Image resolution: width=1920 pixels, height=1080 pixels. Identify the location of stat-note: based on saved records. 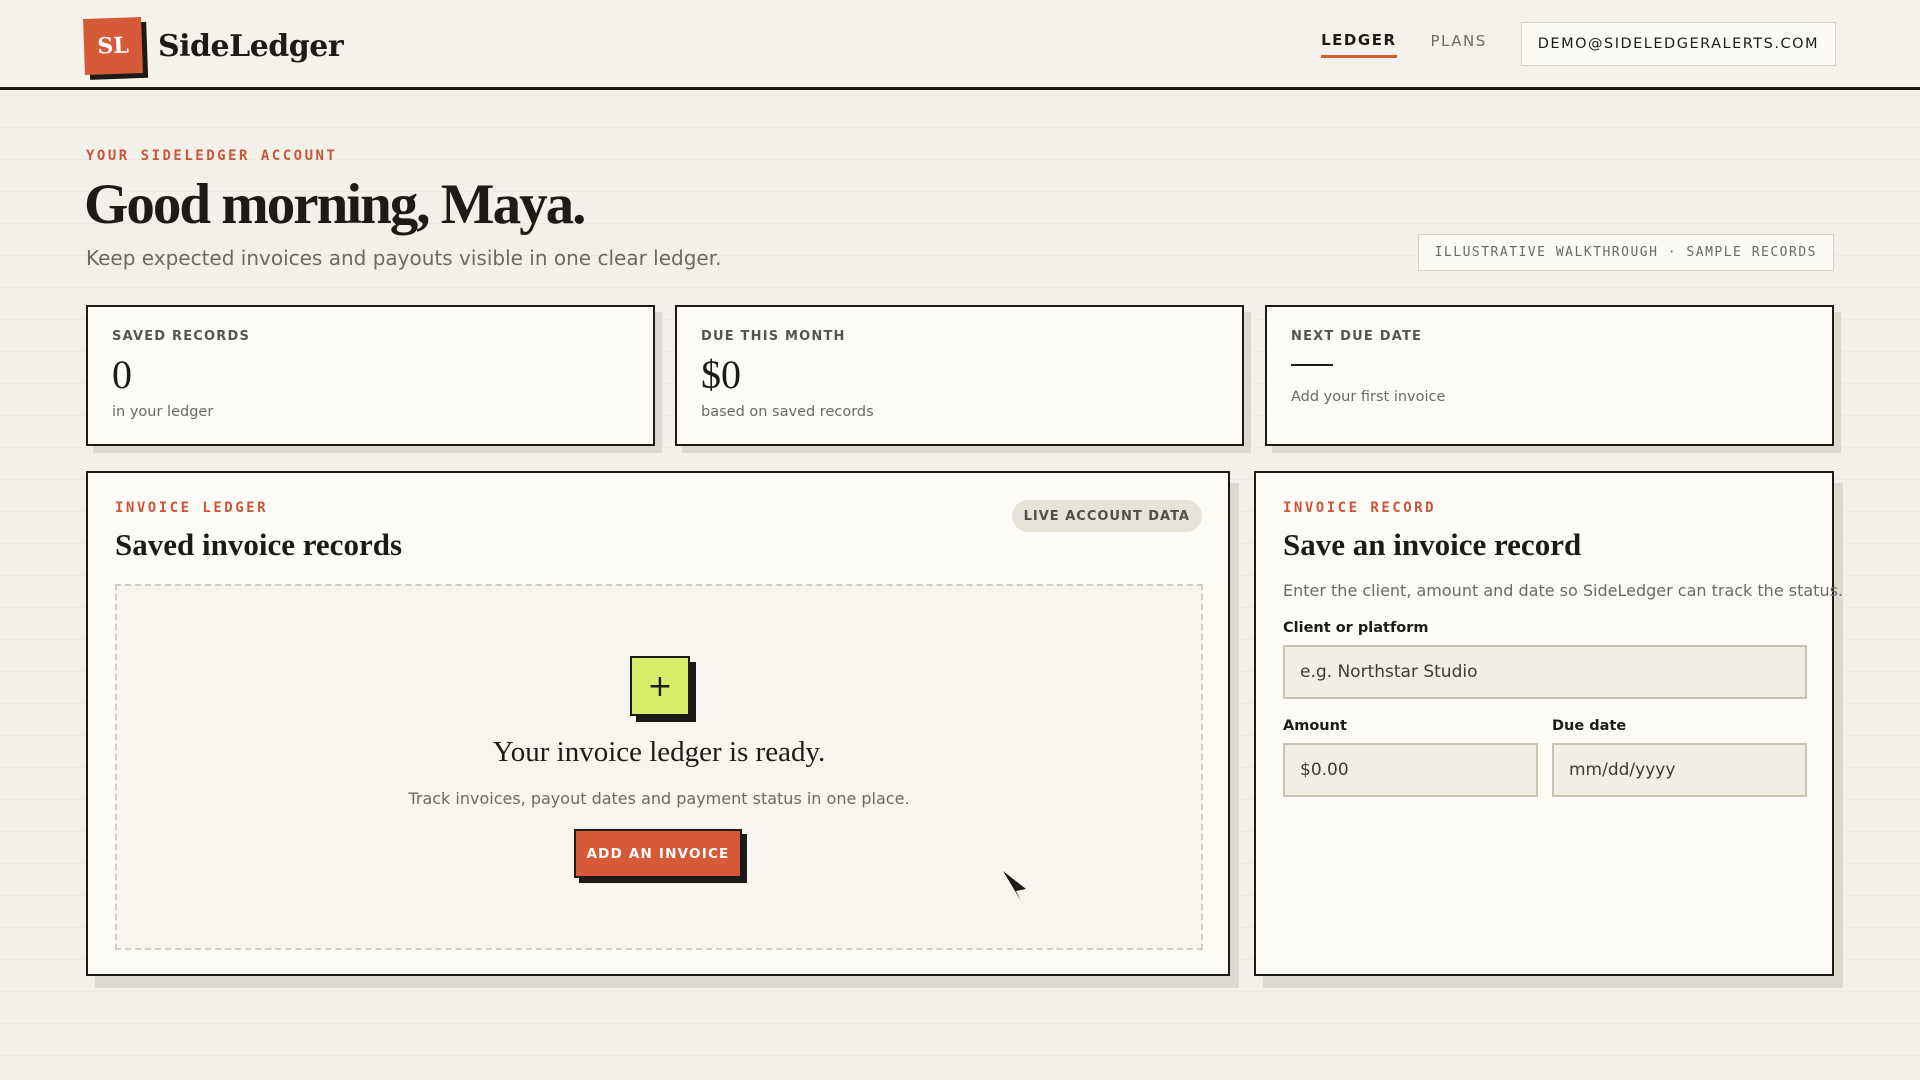
(787, 412).